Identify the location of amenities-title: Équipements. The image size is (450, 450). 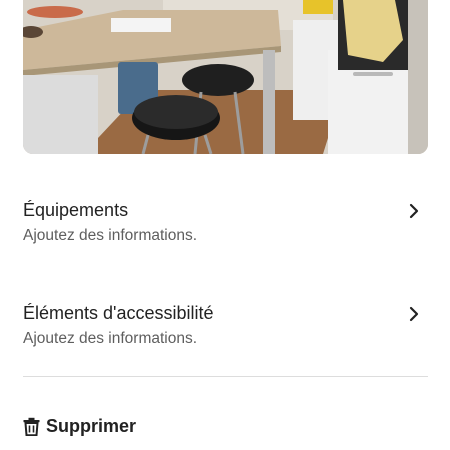
(76, 210).